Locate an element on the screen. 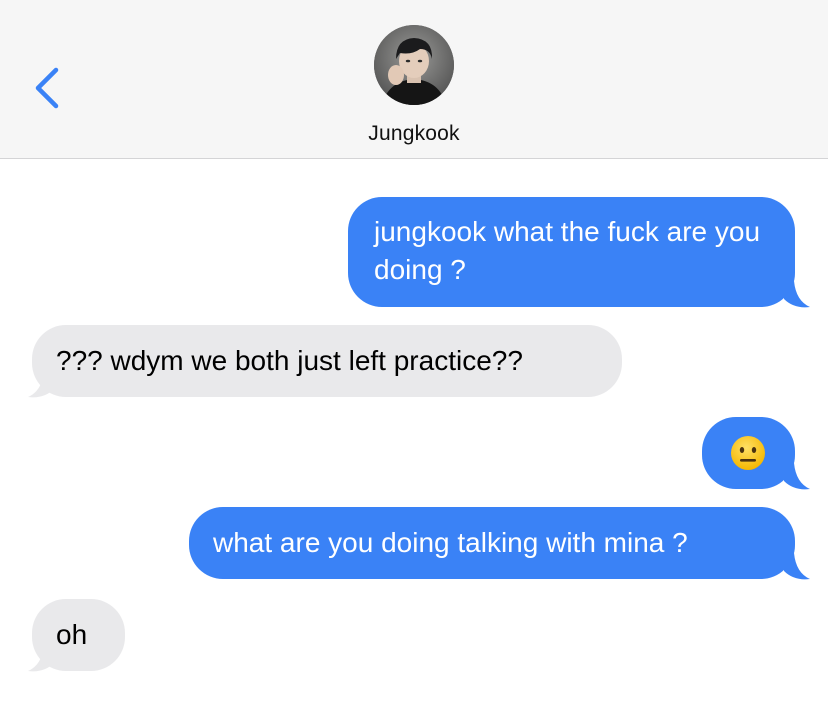 The image size is (828, 717). contact-avatar is located at coordinates (414, 65).